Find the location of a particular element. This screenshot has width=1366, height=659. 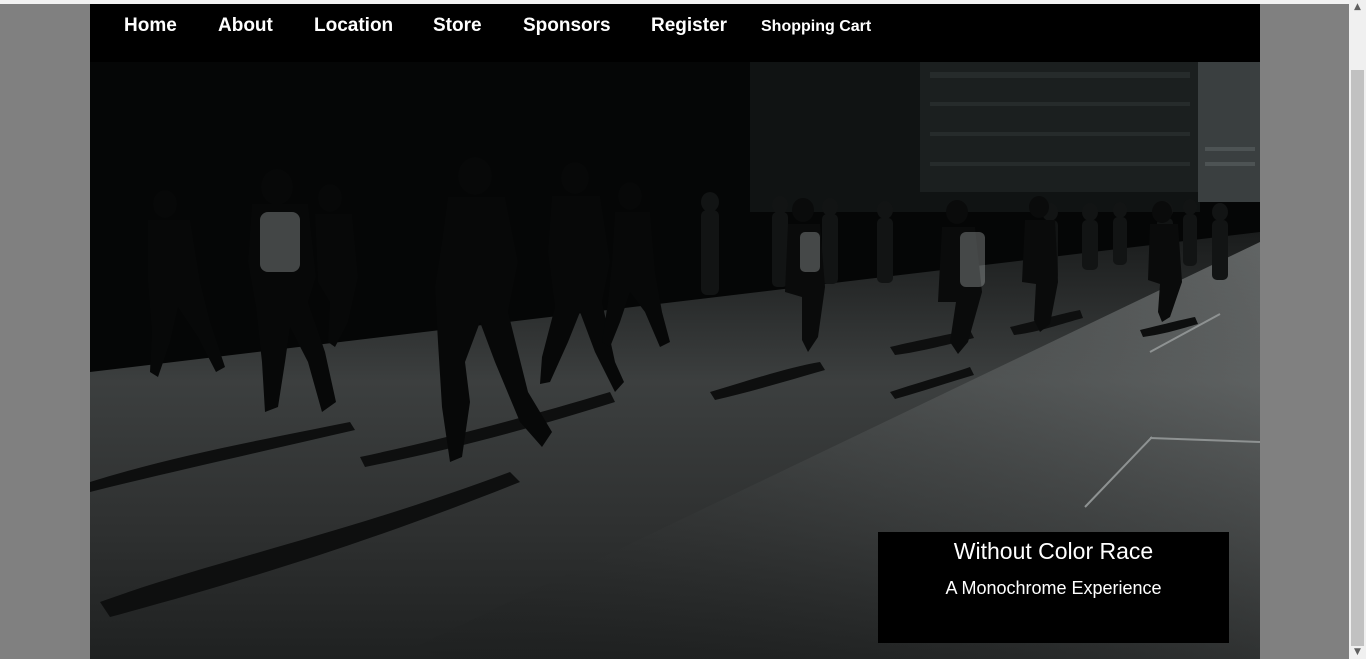

nav-home-link: Home is located at coordinates (150, 26).